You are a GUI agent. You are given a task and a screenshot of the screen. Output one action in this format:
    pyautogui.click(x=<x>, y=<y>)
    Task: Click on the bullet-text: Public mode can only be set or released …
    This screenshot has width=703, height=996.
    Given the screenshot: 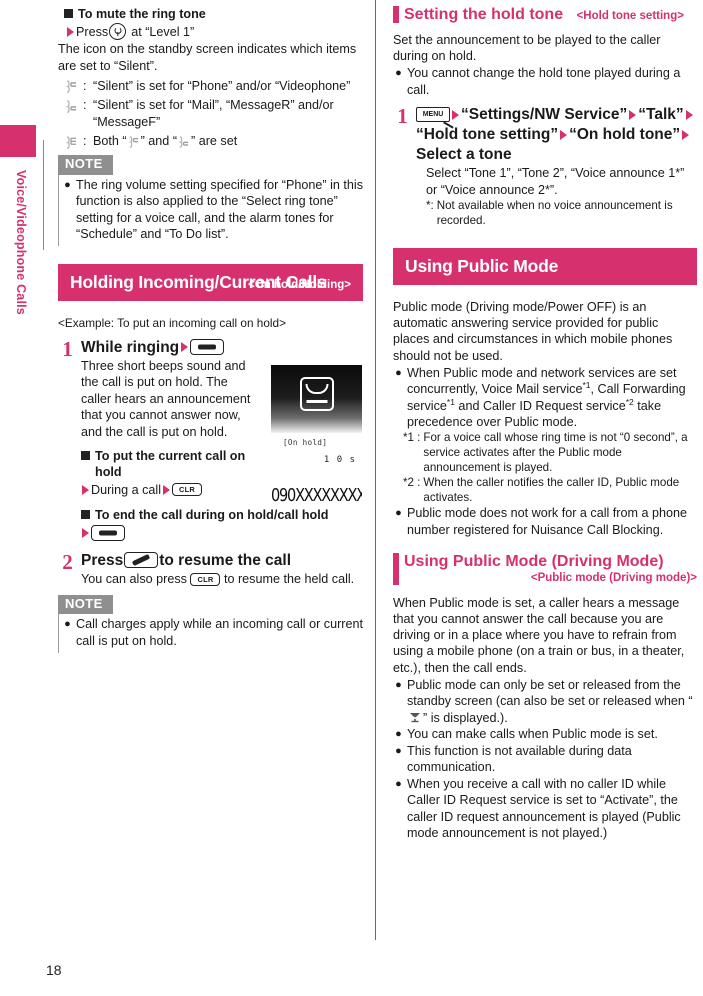 What is the action you would take?
    pyautogui.click(x=550, y=701)
    